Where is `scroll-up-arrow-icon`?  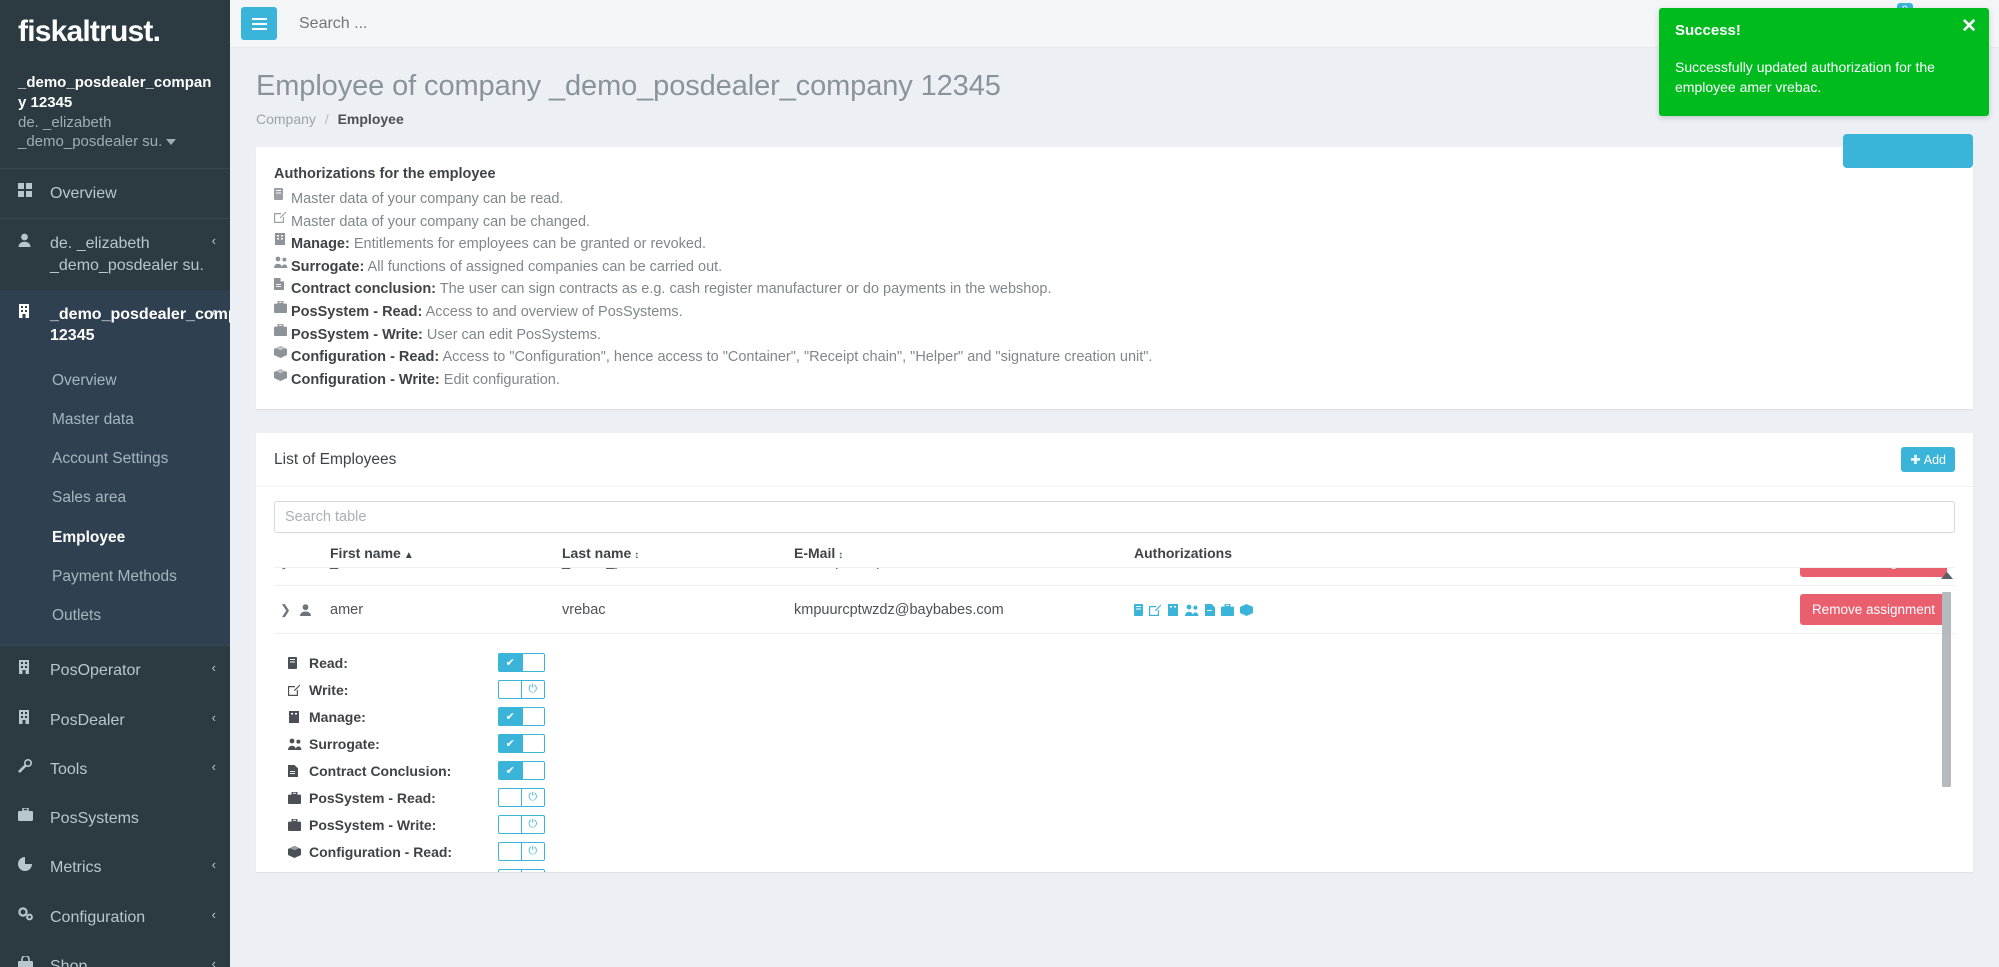
scroll-up-arrow-icon is located at coordinates (1946, 576).